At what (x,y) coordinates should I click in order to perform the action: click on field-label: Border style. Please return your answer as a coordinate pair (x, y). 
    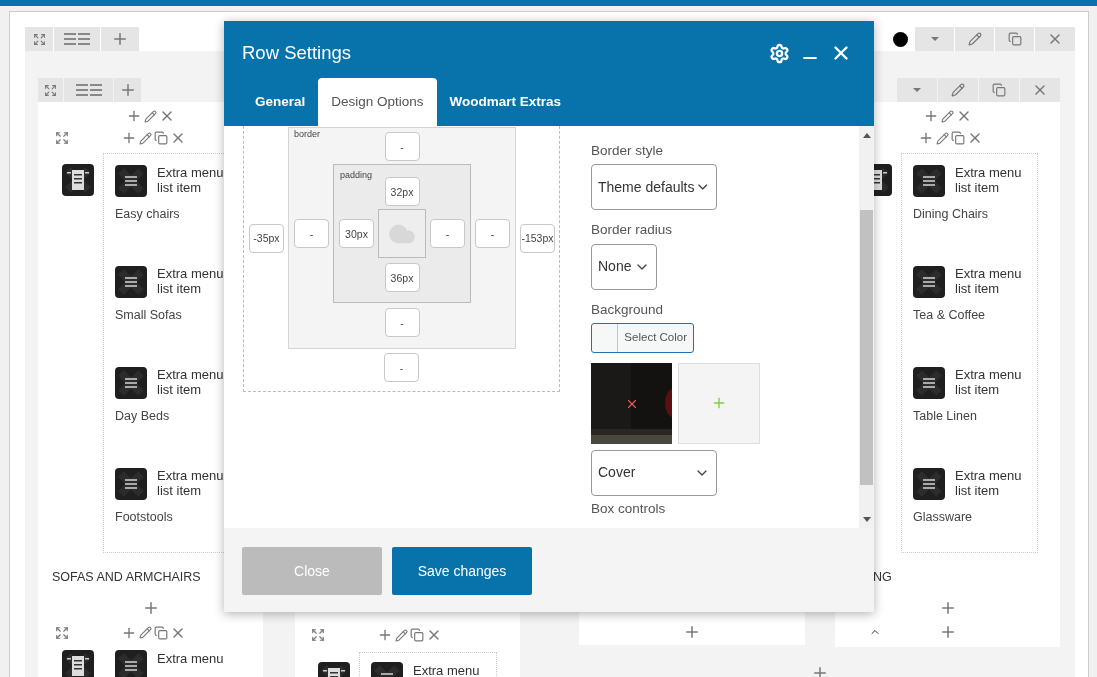
    Looking at the image, I should click on (628, 151).